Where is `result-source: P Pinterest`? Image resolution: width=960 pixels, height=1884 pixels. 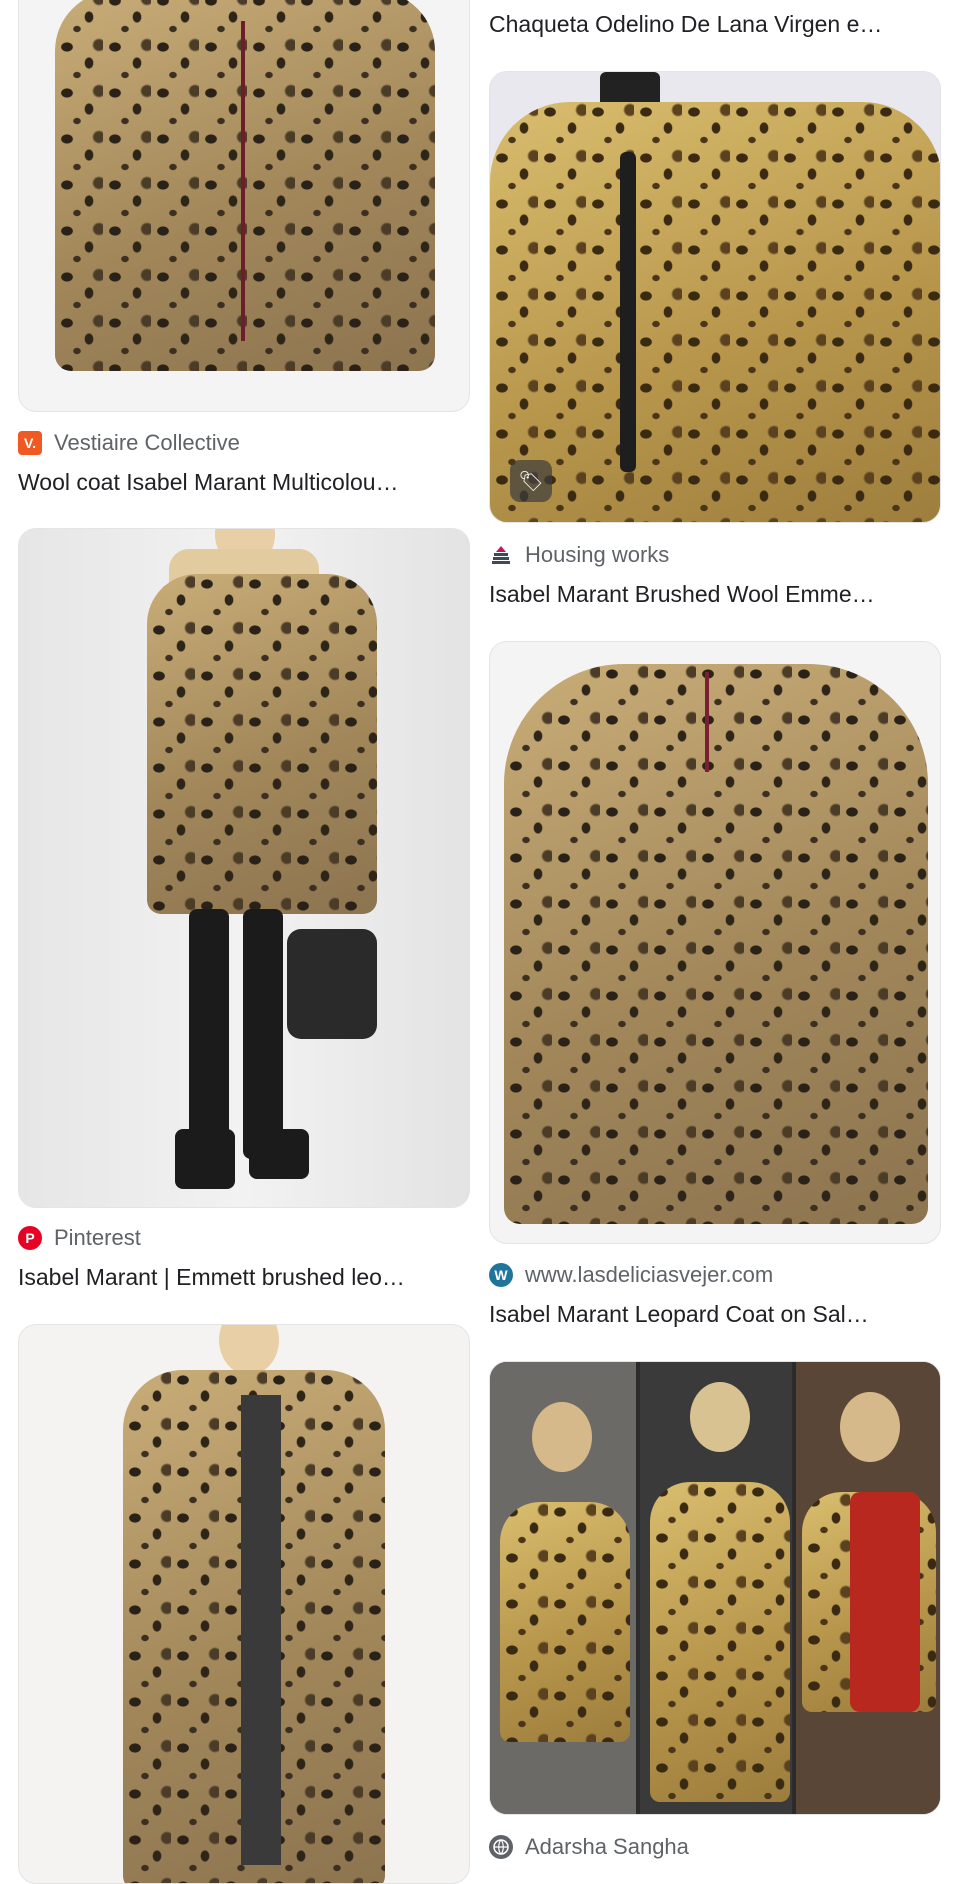
result-source: P Pinterest is located at coordinates (79, 1238).